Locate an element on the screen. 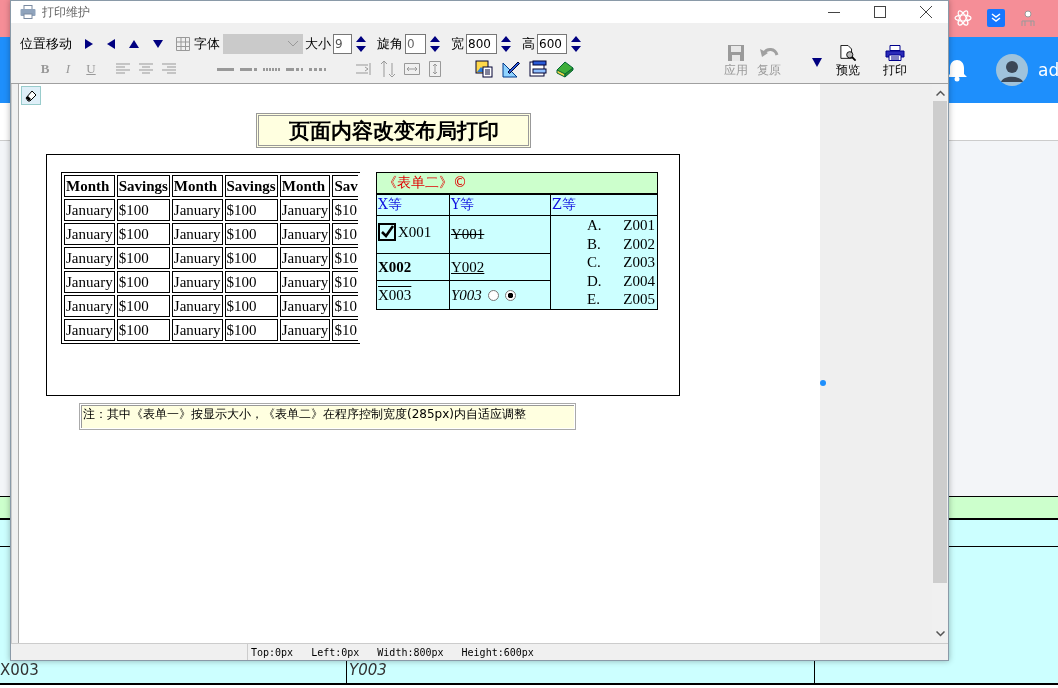  form-table: 《表单二》© X等 Y等 Z等 X001 Y001 A. Z001 B. Z002 C. Z003 D. Z004 E. Z005 X002 Y002 X003 Y003 is located at coordinates (517, 241).